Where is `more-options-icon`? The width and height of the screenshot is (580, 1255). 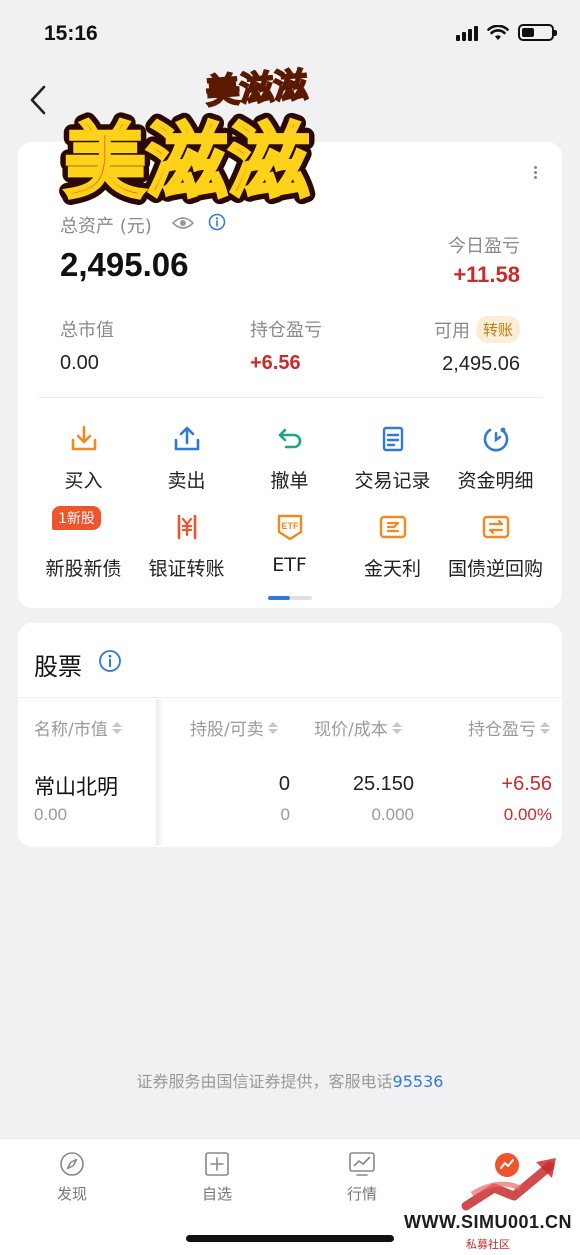 more-options-icon is located at coordinates (535, 174).